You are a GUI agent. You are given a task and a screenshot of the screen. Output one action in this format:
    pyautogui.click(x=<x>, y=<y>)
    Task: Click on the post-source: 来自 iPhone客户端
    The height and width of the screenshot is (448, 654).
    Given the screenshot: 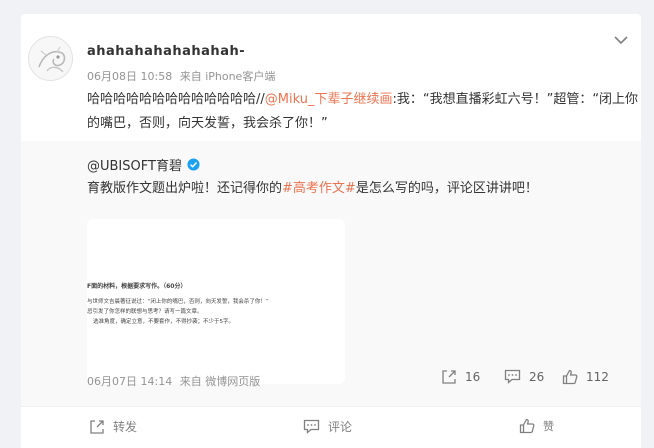 What is the action you would take?
    pyautogui.click(x=227, y=76)
    